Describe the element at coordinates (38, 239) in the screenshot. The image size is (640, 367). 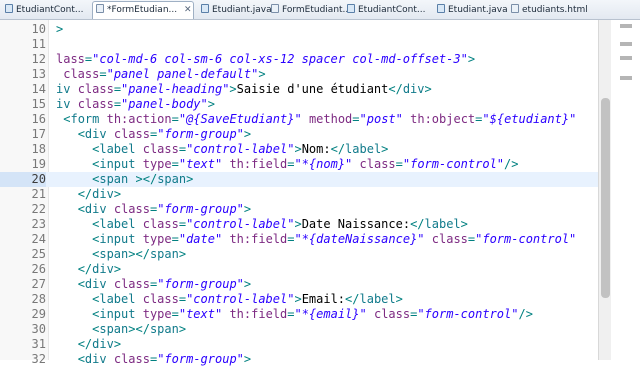
I see `line-number: 24` at that location.